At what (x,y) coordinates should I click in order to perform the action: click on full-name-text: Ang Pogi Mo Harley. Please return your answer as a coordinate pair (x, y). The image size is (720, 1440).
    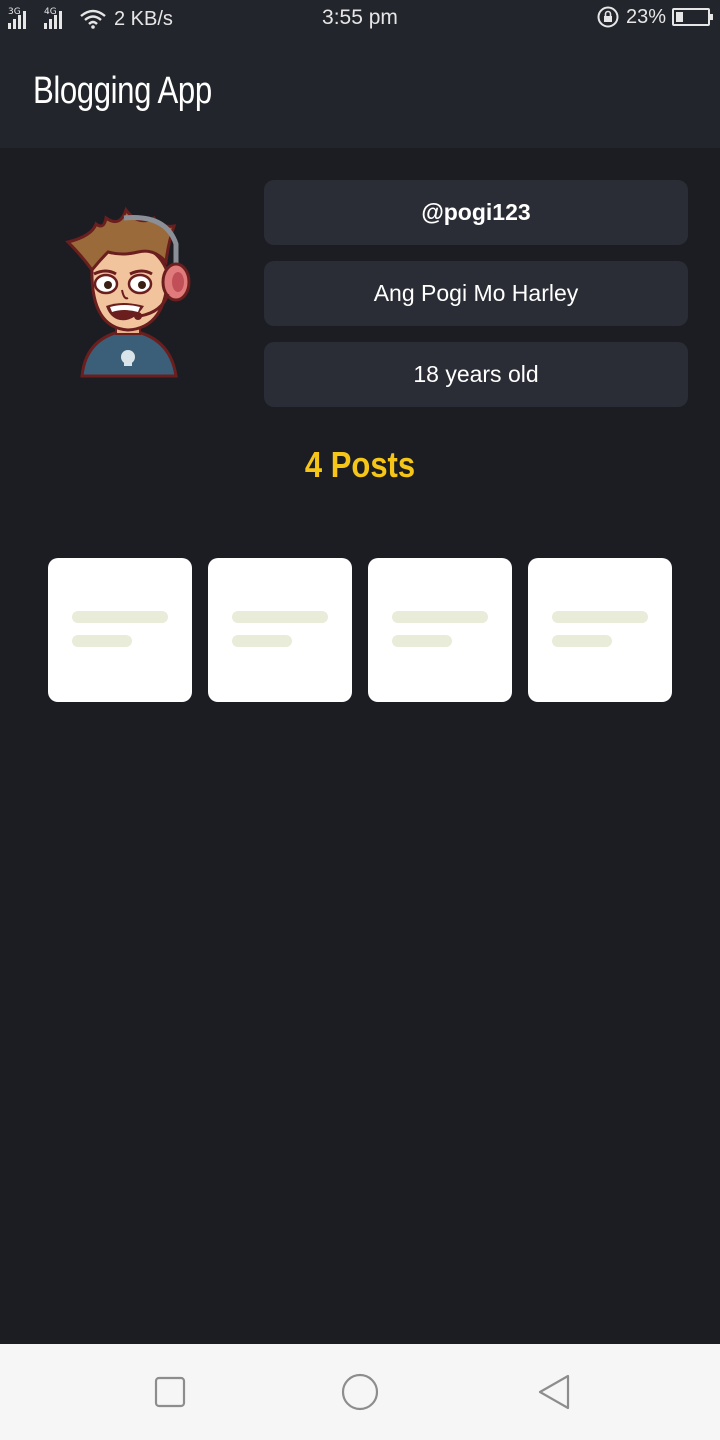
    Looking at the image, I should click on (476, 293).